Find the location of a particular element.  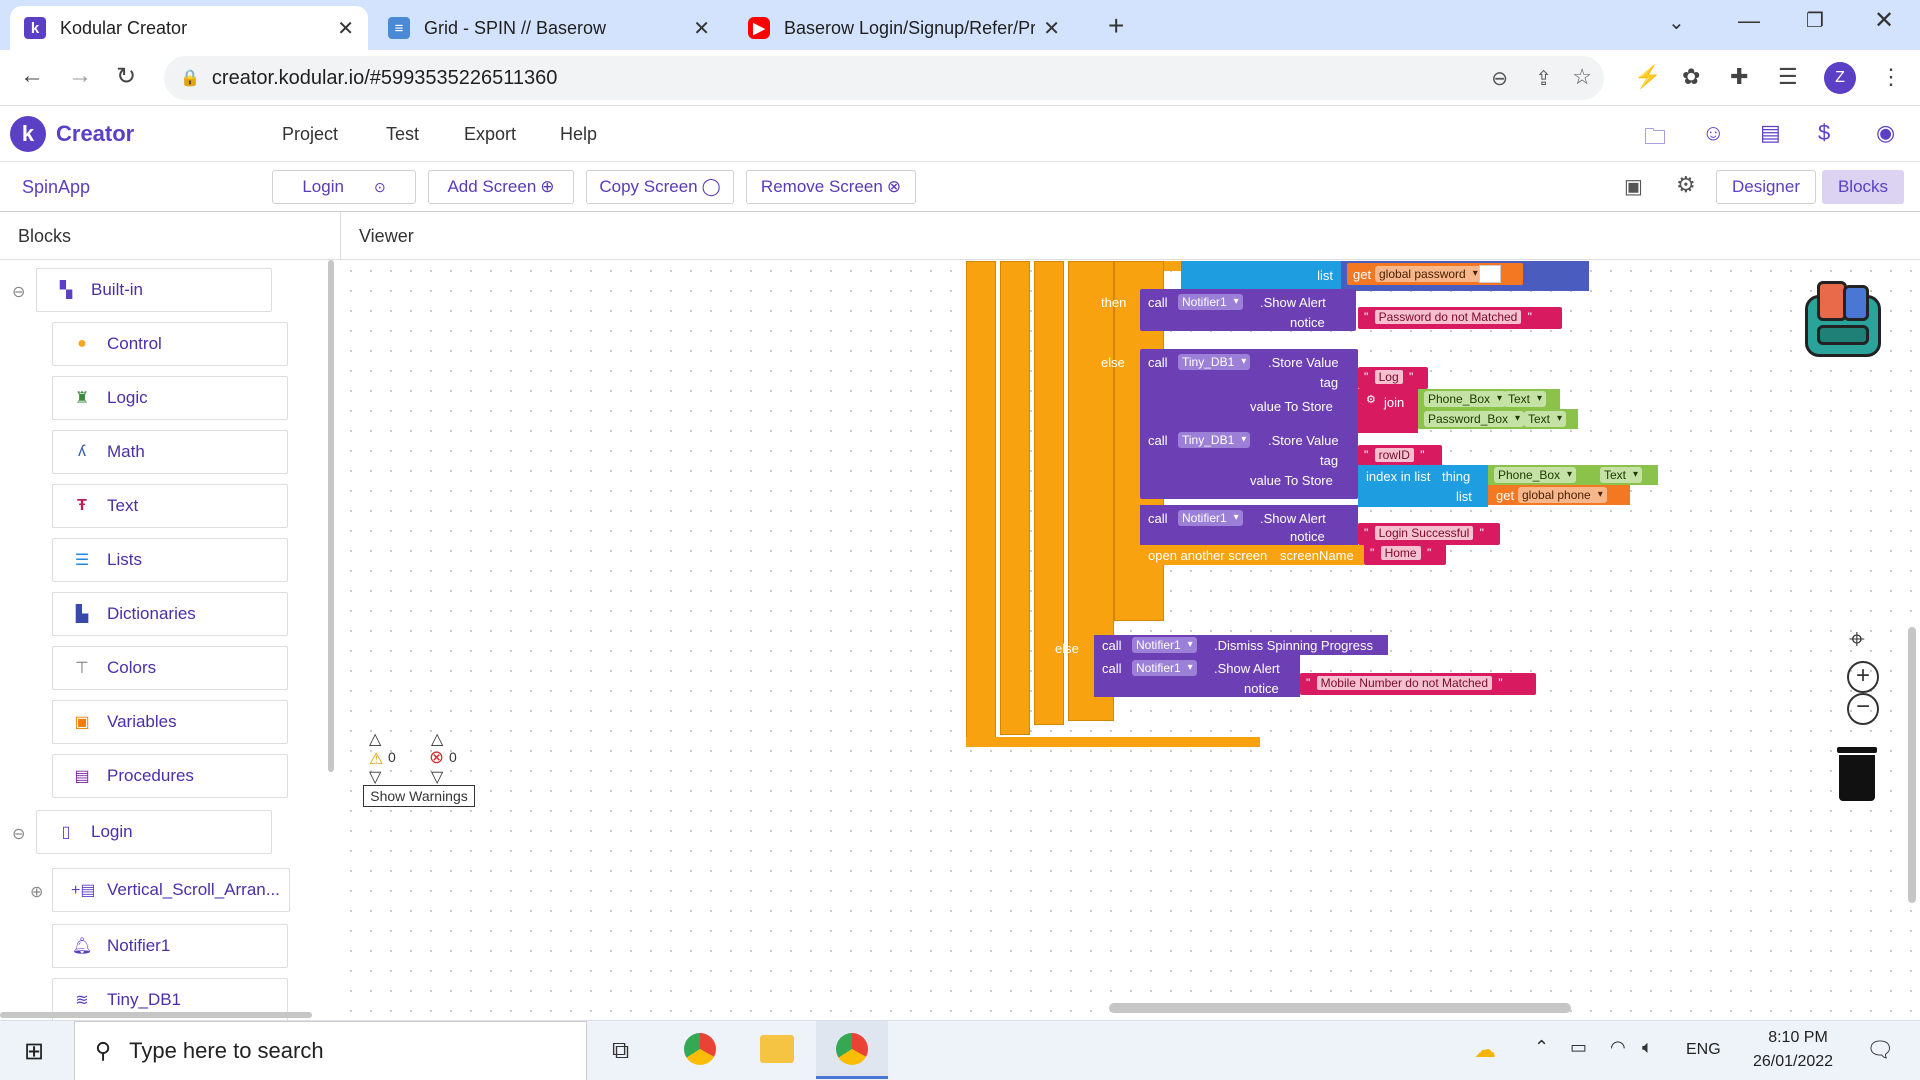

window-close-icon: ✕ is located at coordinates (1884, 20).